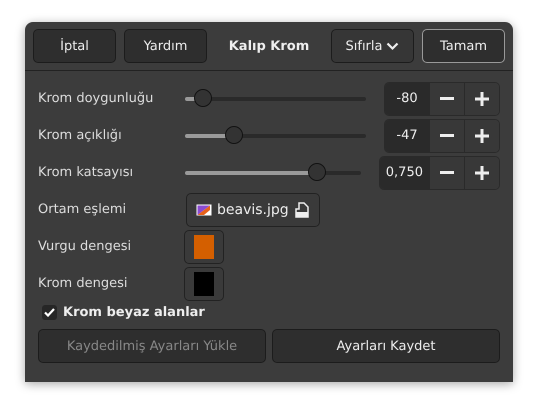 This screenshot has height=411, width=538. Describe the element at coordinates (86, 172) in the screenshot. I see `field-label: Krom katsayısı` at that location.